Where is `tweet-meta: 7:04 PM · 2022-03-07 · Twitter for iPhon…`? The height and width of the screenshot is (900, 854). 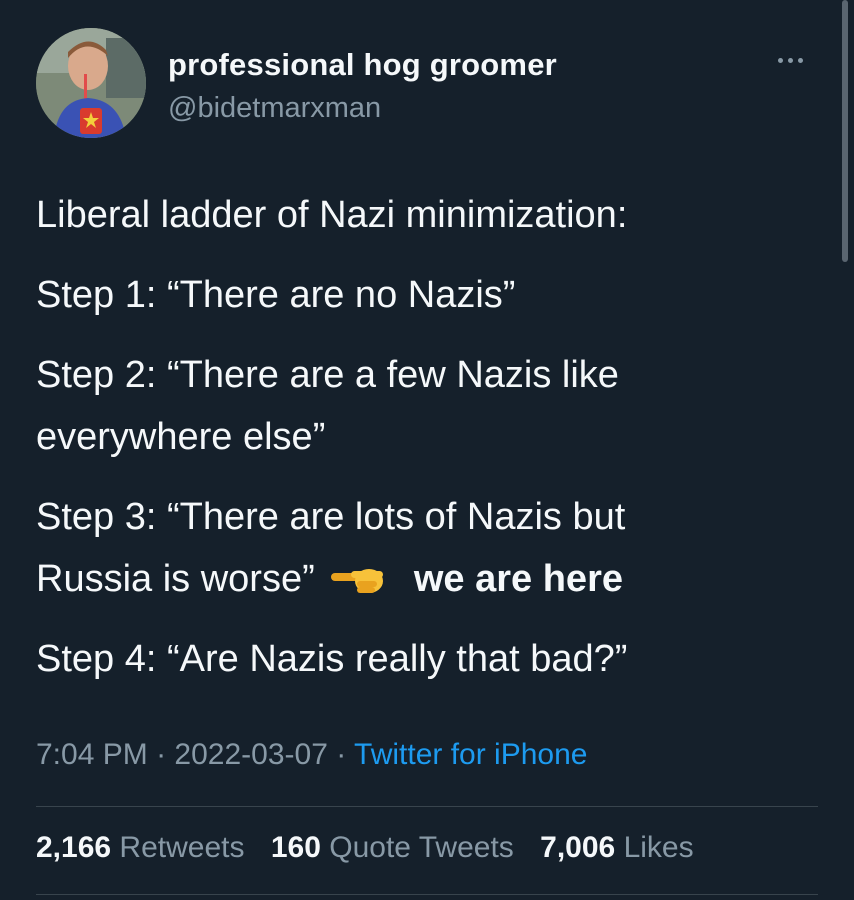
tweet-meta: 7:04 PM · 2022-03-07 · Twitter for iPhon… is located at coordinates (311, 755).